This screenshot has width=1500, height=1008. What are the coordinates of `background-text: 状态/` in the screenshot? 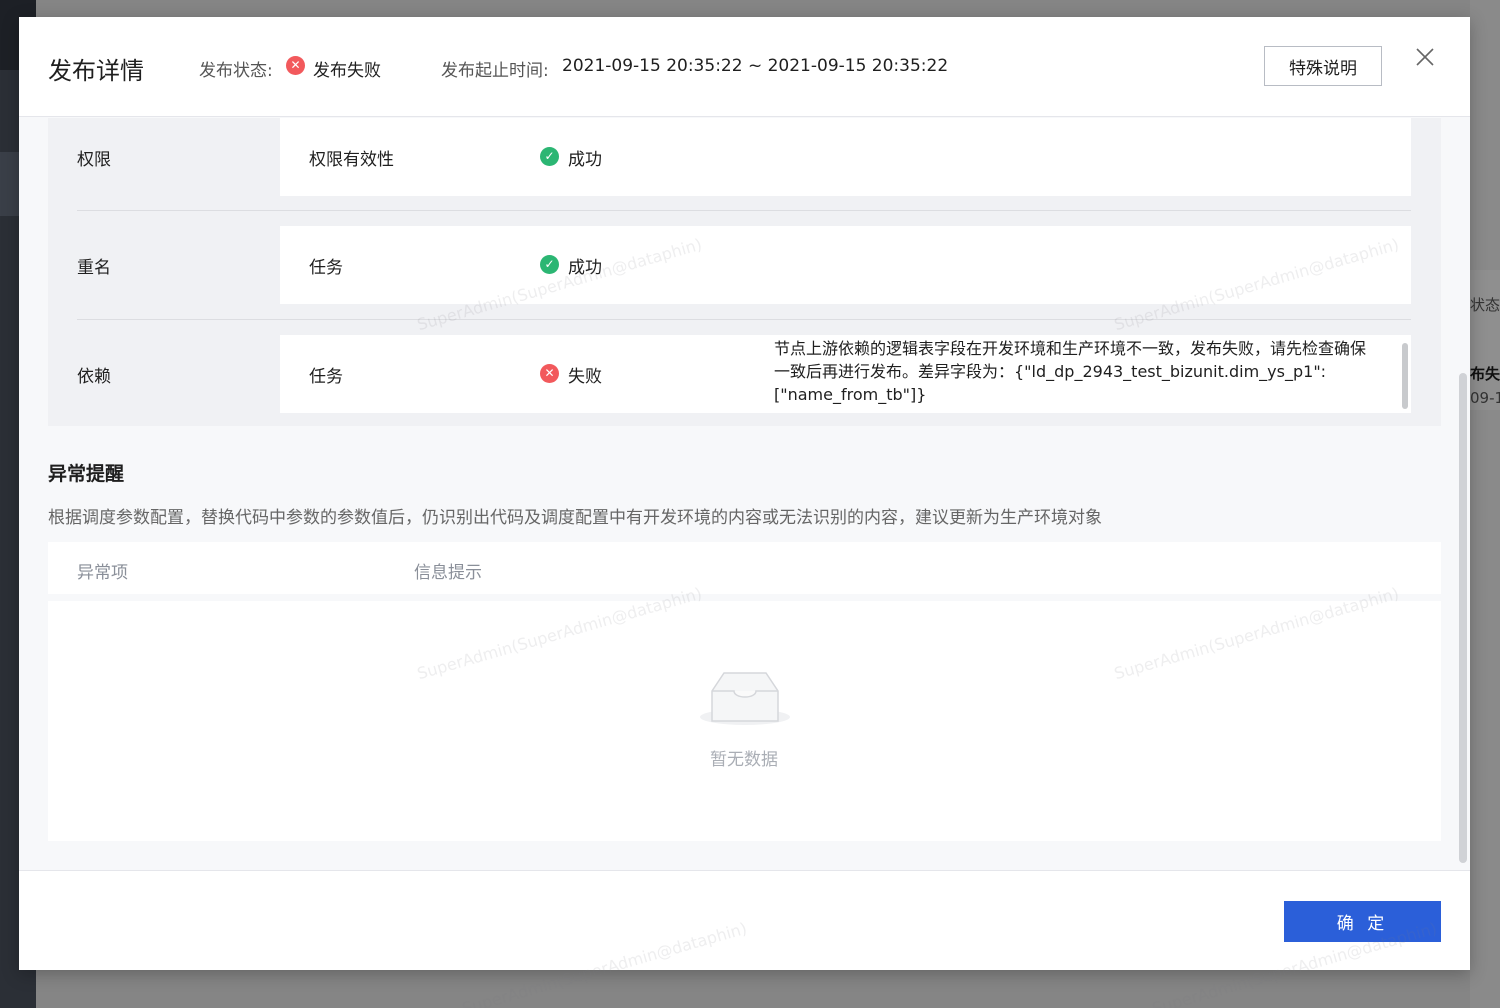 It's located at (1485, 305).